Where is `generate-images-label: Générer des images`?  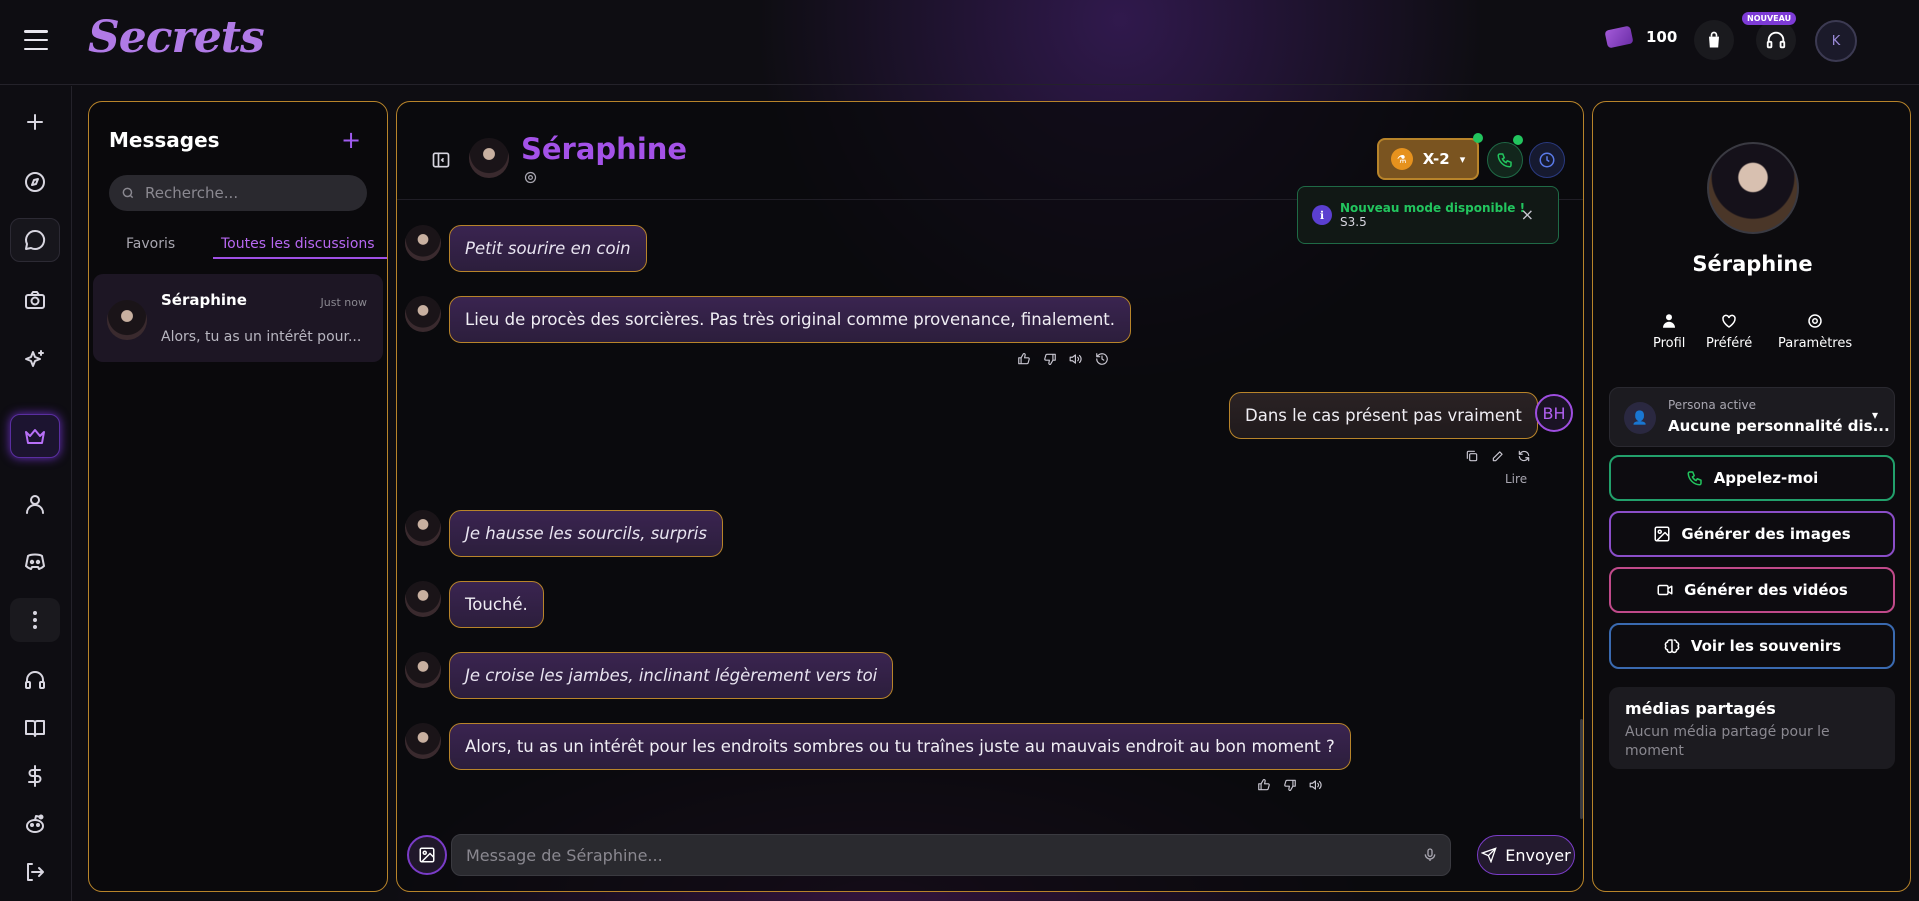
generate-images-label: Générer des images is located at coordinates (1766, 534).